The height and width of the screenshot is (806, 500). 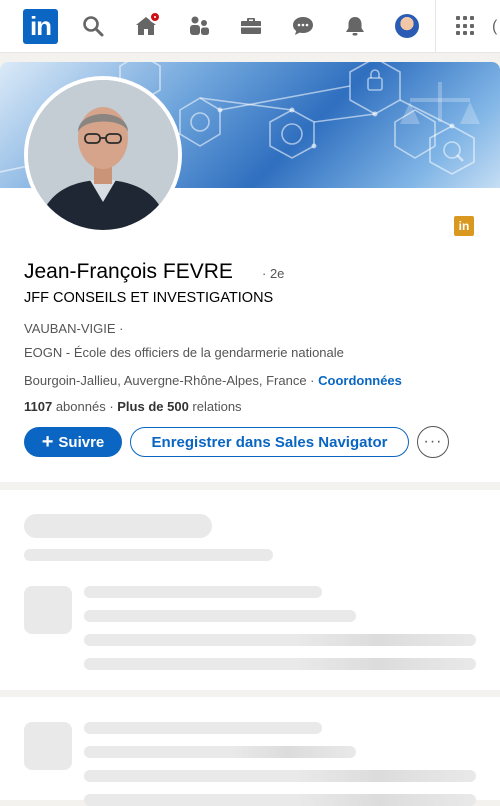 I want to click on more-actions-button: ···, so click(x=433, y=442).